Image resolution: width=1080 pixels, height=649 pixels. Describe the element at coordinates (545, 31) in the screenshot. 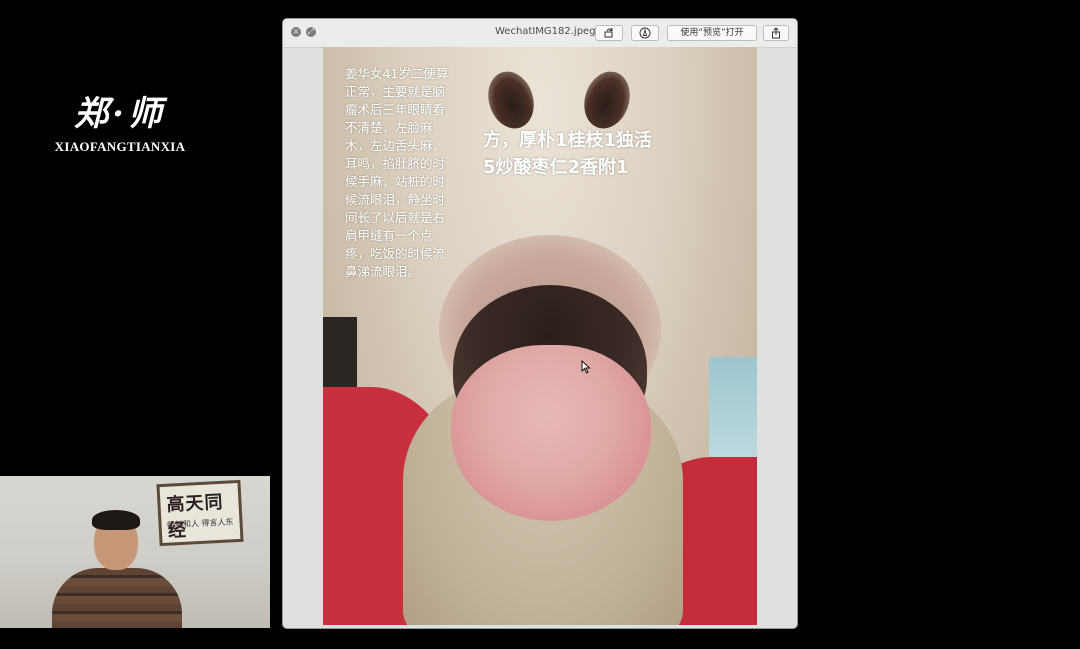

I see `window-title: WechatIMG182.jpeg` at that location.